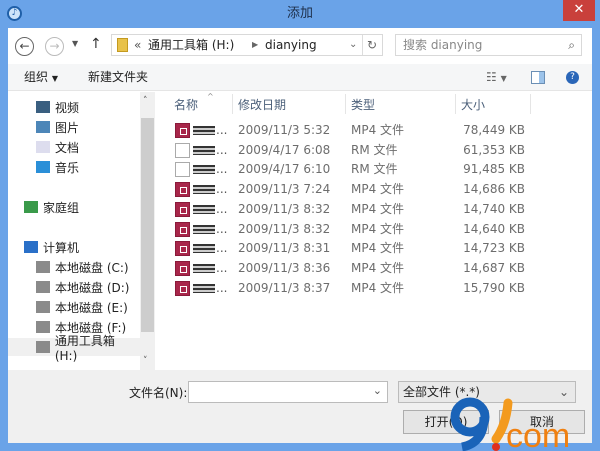 The height and width of the screenshot is (451, 600). Describe the element at coordinates (443, 45) in the screenshot. I see `search-placeholder: 搜索 dianying` at that location.